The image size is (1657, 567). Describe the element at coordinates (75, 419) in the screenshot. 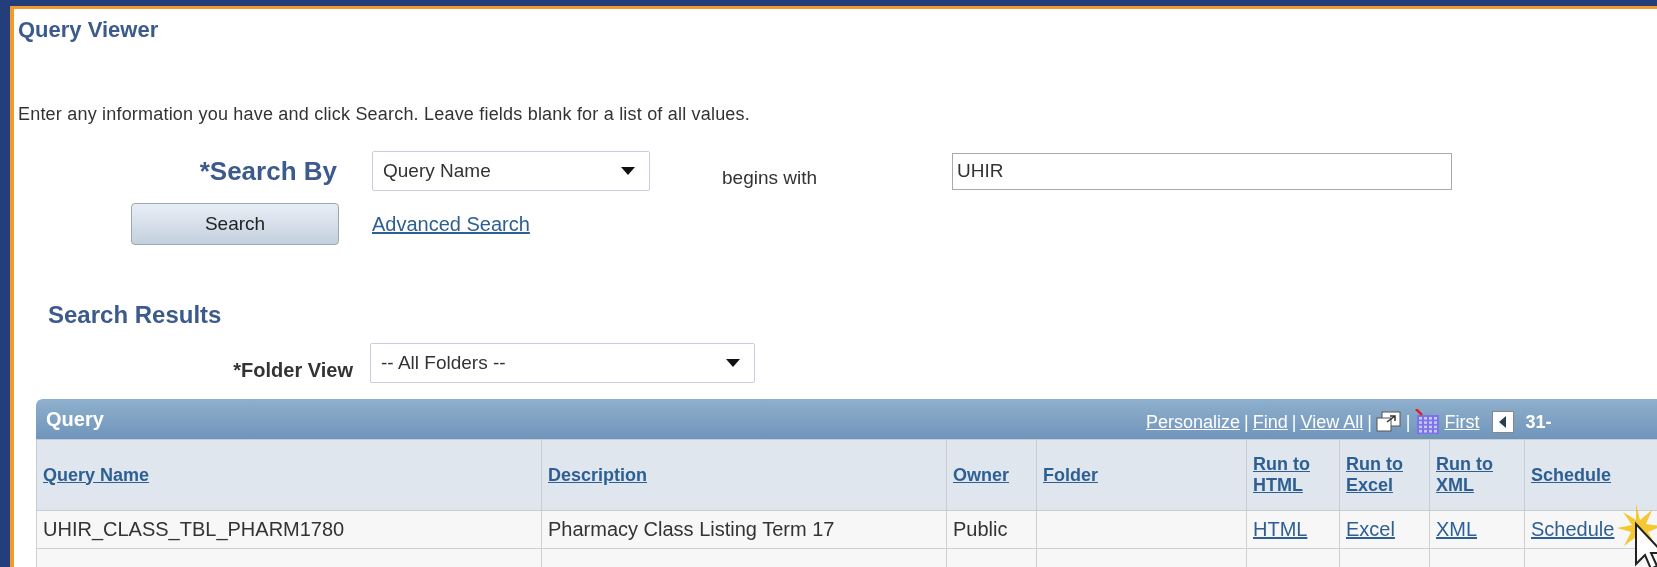

I see `grid-title: Query` at that location.